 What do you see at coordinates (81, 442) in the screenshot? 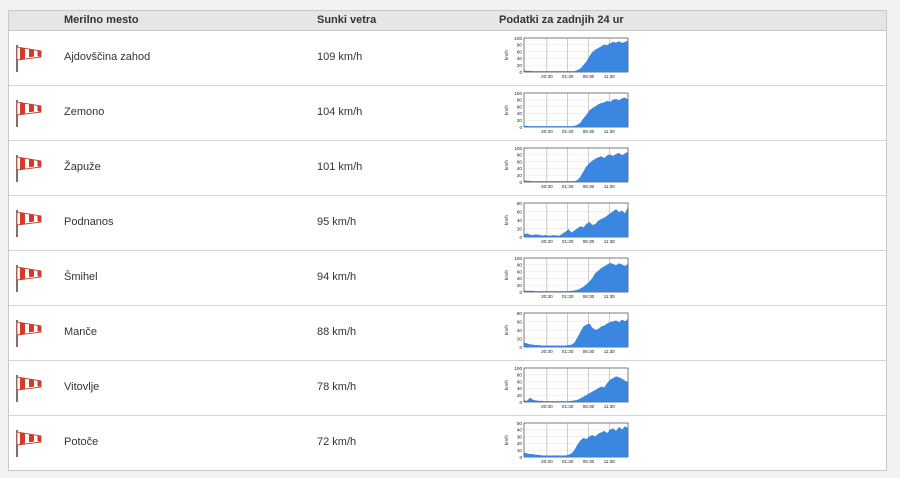
I see `location-name: Potoče` at bounding box center [81, 442].